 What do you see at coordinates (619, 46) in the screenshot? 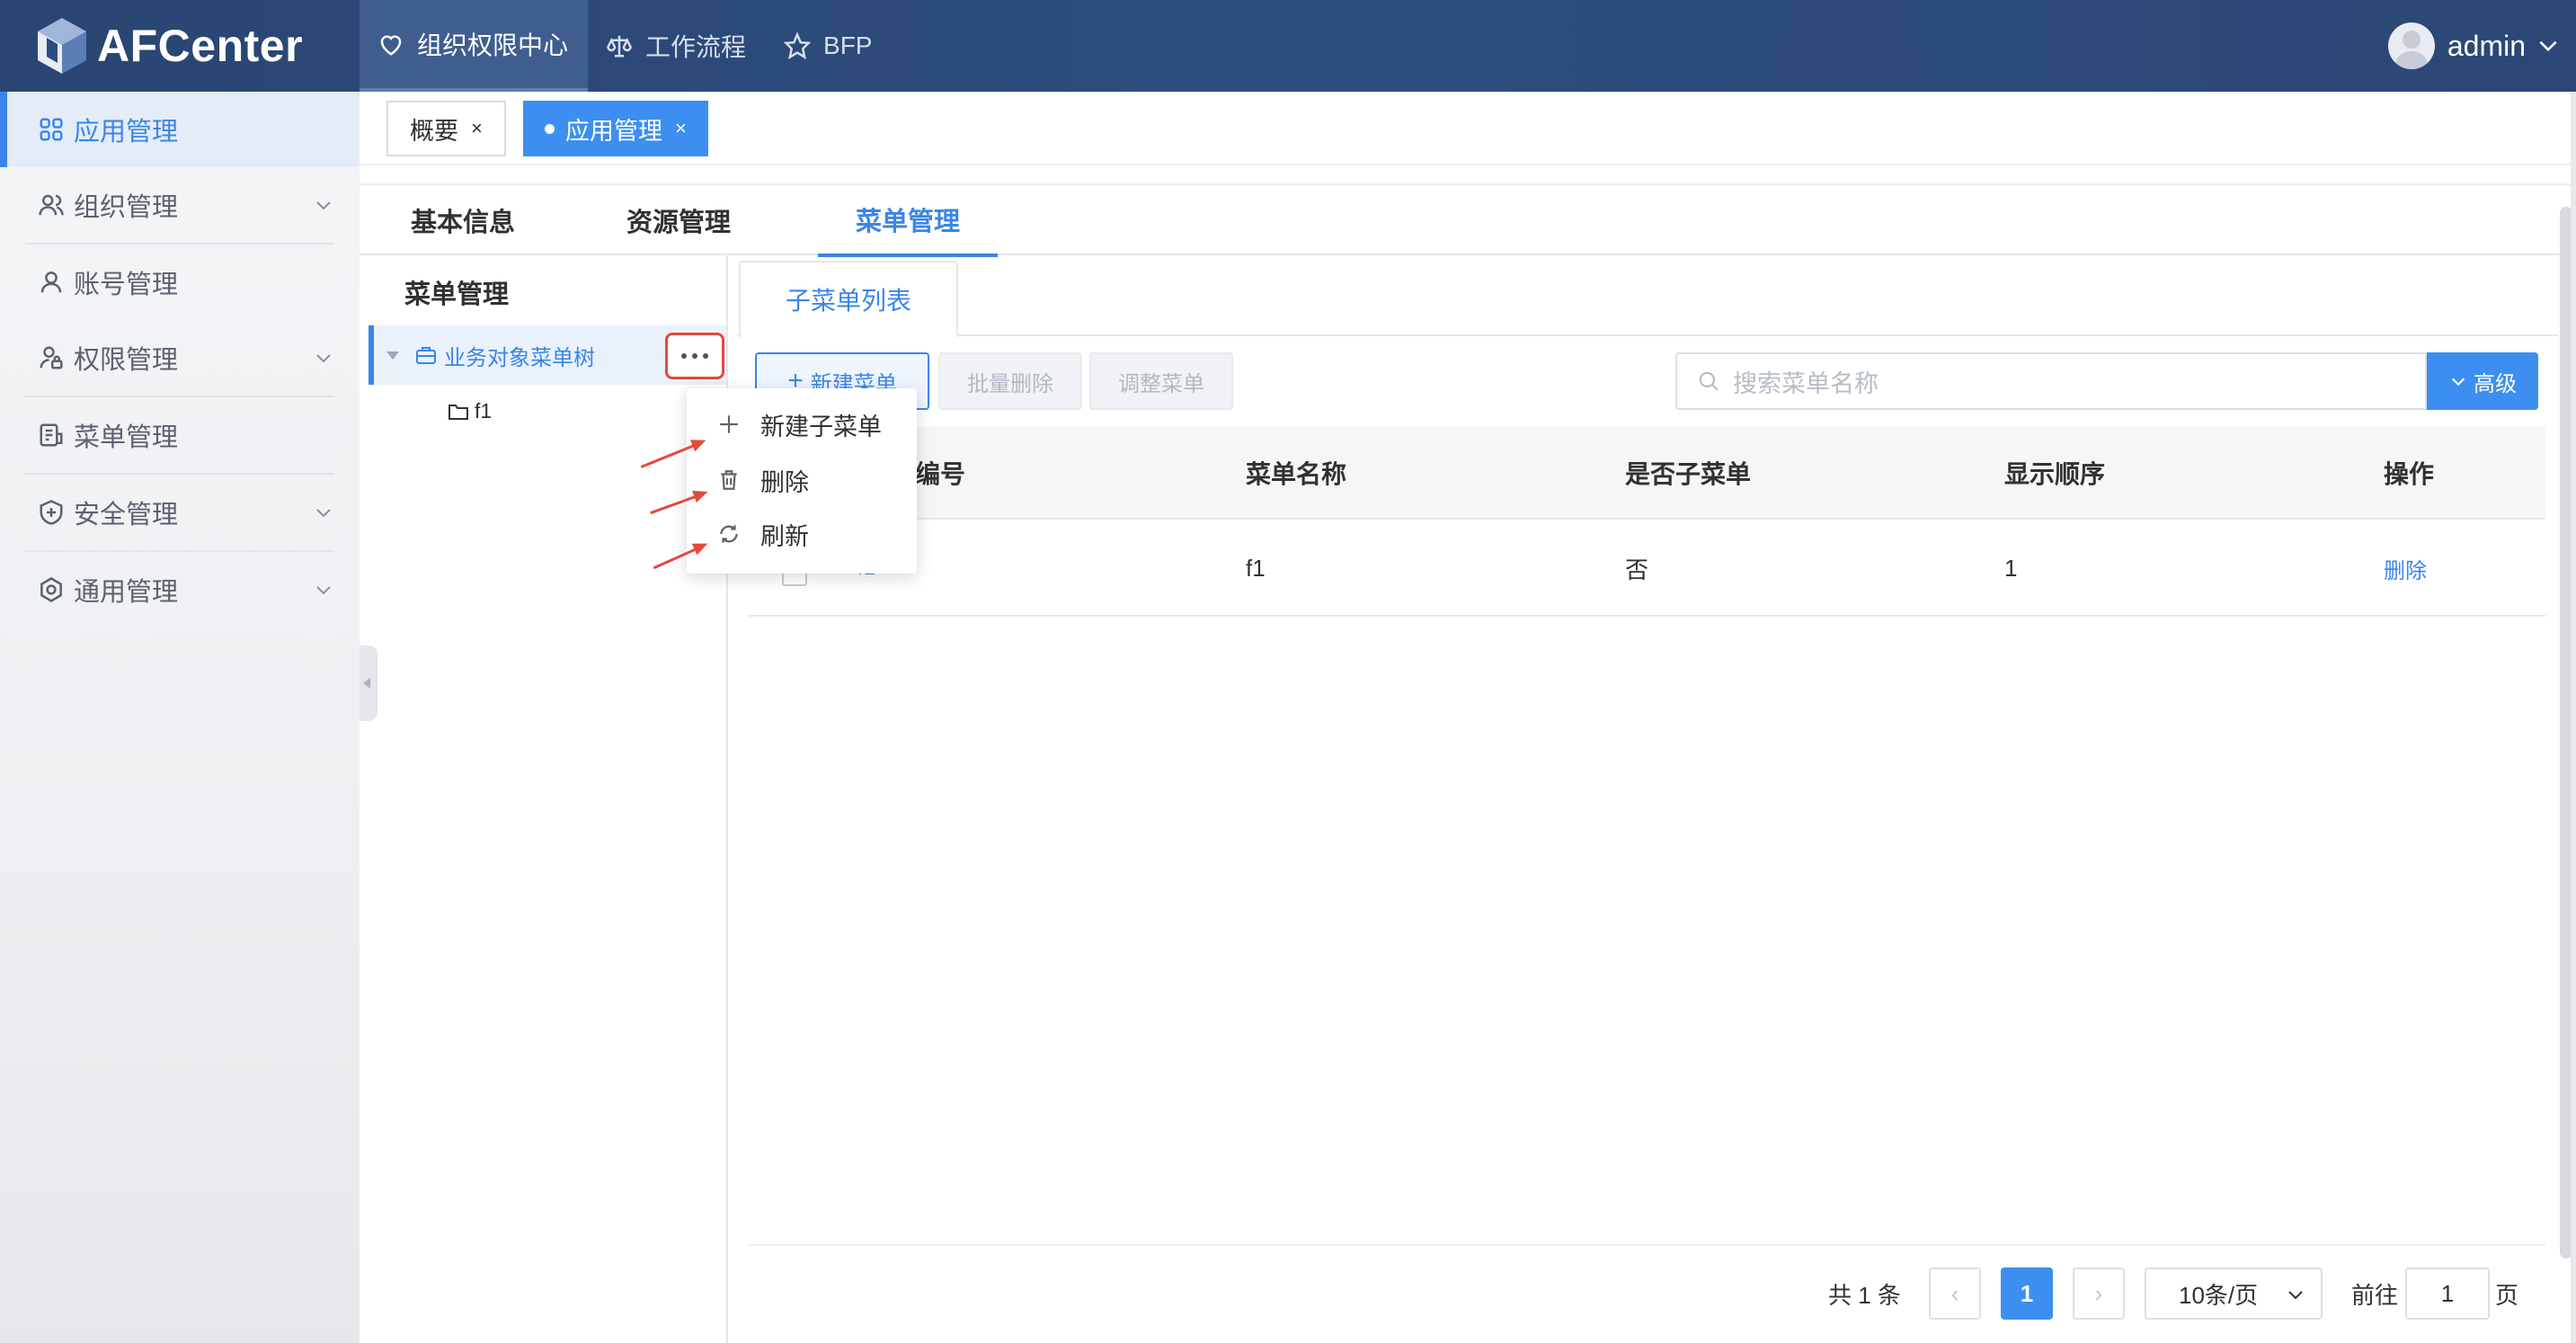
I see `scale-icon` at bounding box center [619, 46].